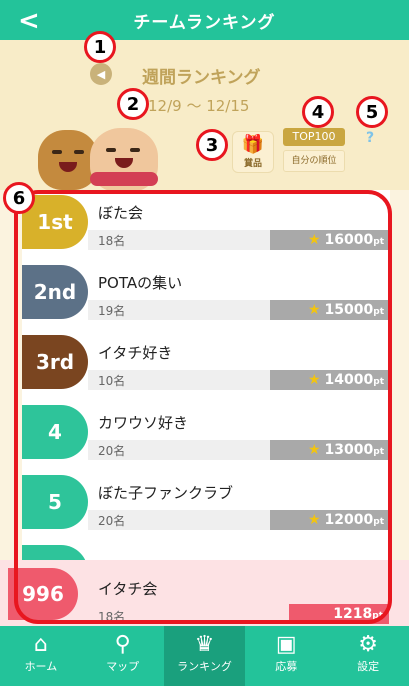 The width and height of the screenshot is (409, 686). What do you see at coordinates (133, 104) in the screenshot?
I see `callout-2: 2` at bounding box center [133, 104].